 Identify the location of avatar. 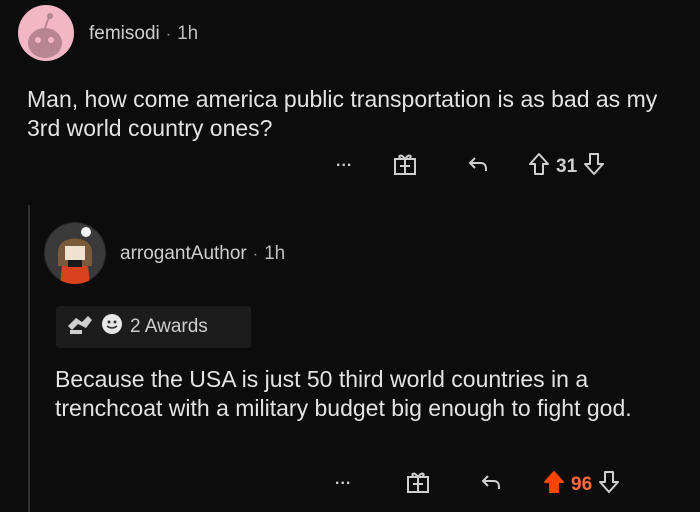
(46, 33).